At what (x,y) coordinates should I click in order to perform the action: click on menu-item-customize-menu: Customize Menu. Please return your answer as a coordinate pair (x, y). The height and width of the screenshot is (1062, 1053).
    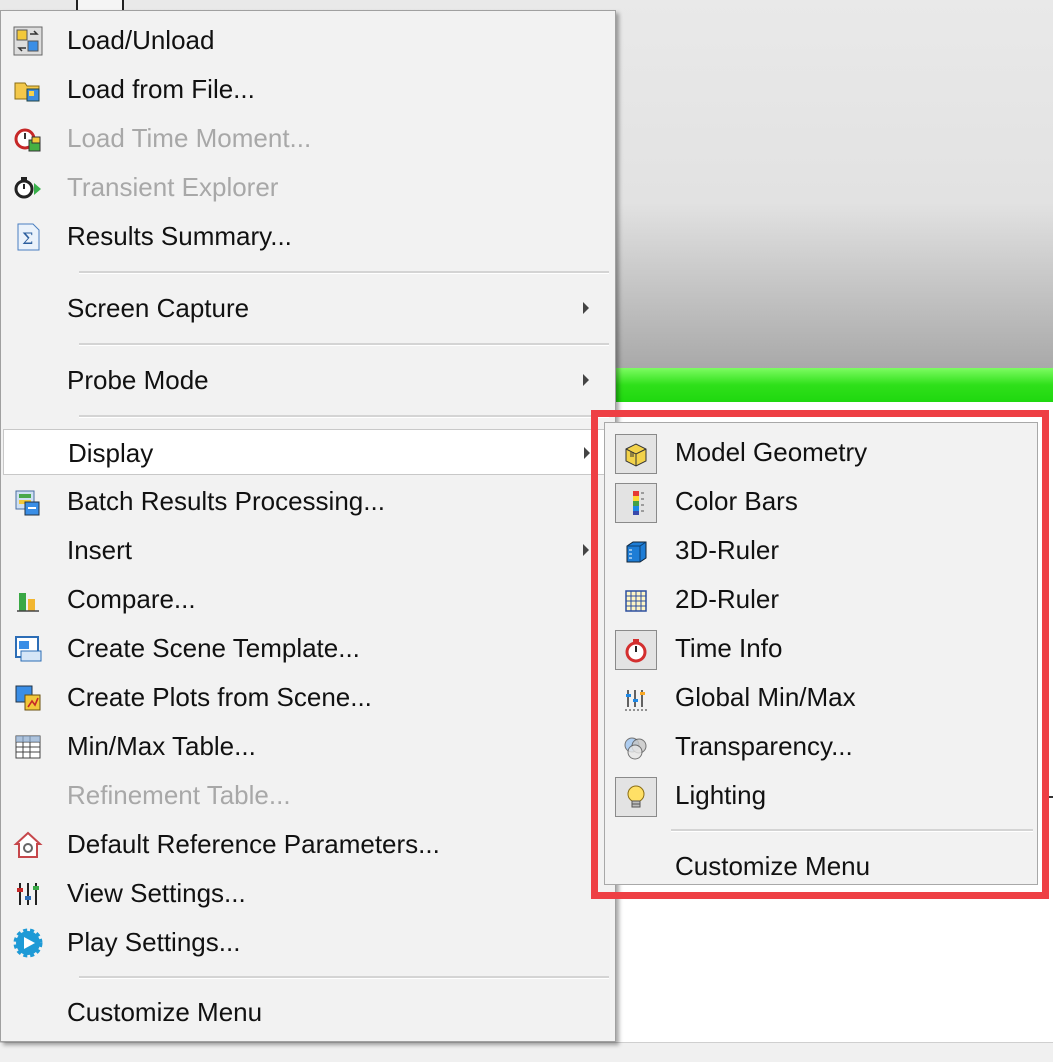
    Looking at the image, I should click on (307, 1012).